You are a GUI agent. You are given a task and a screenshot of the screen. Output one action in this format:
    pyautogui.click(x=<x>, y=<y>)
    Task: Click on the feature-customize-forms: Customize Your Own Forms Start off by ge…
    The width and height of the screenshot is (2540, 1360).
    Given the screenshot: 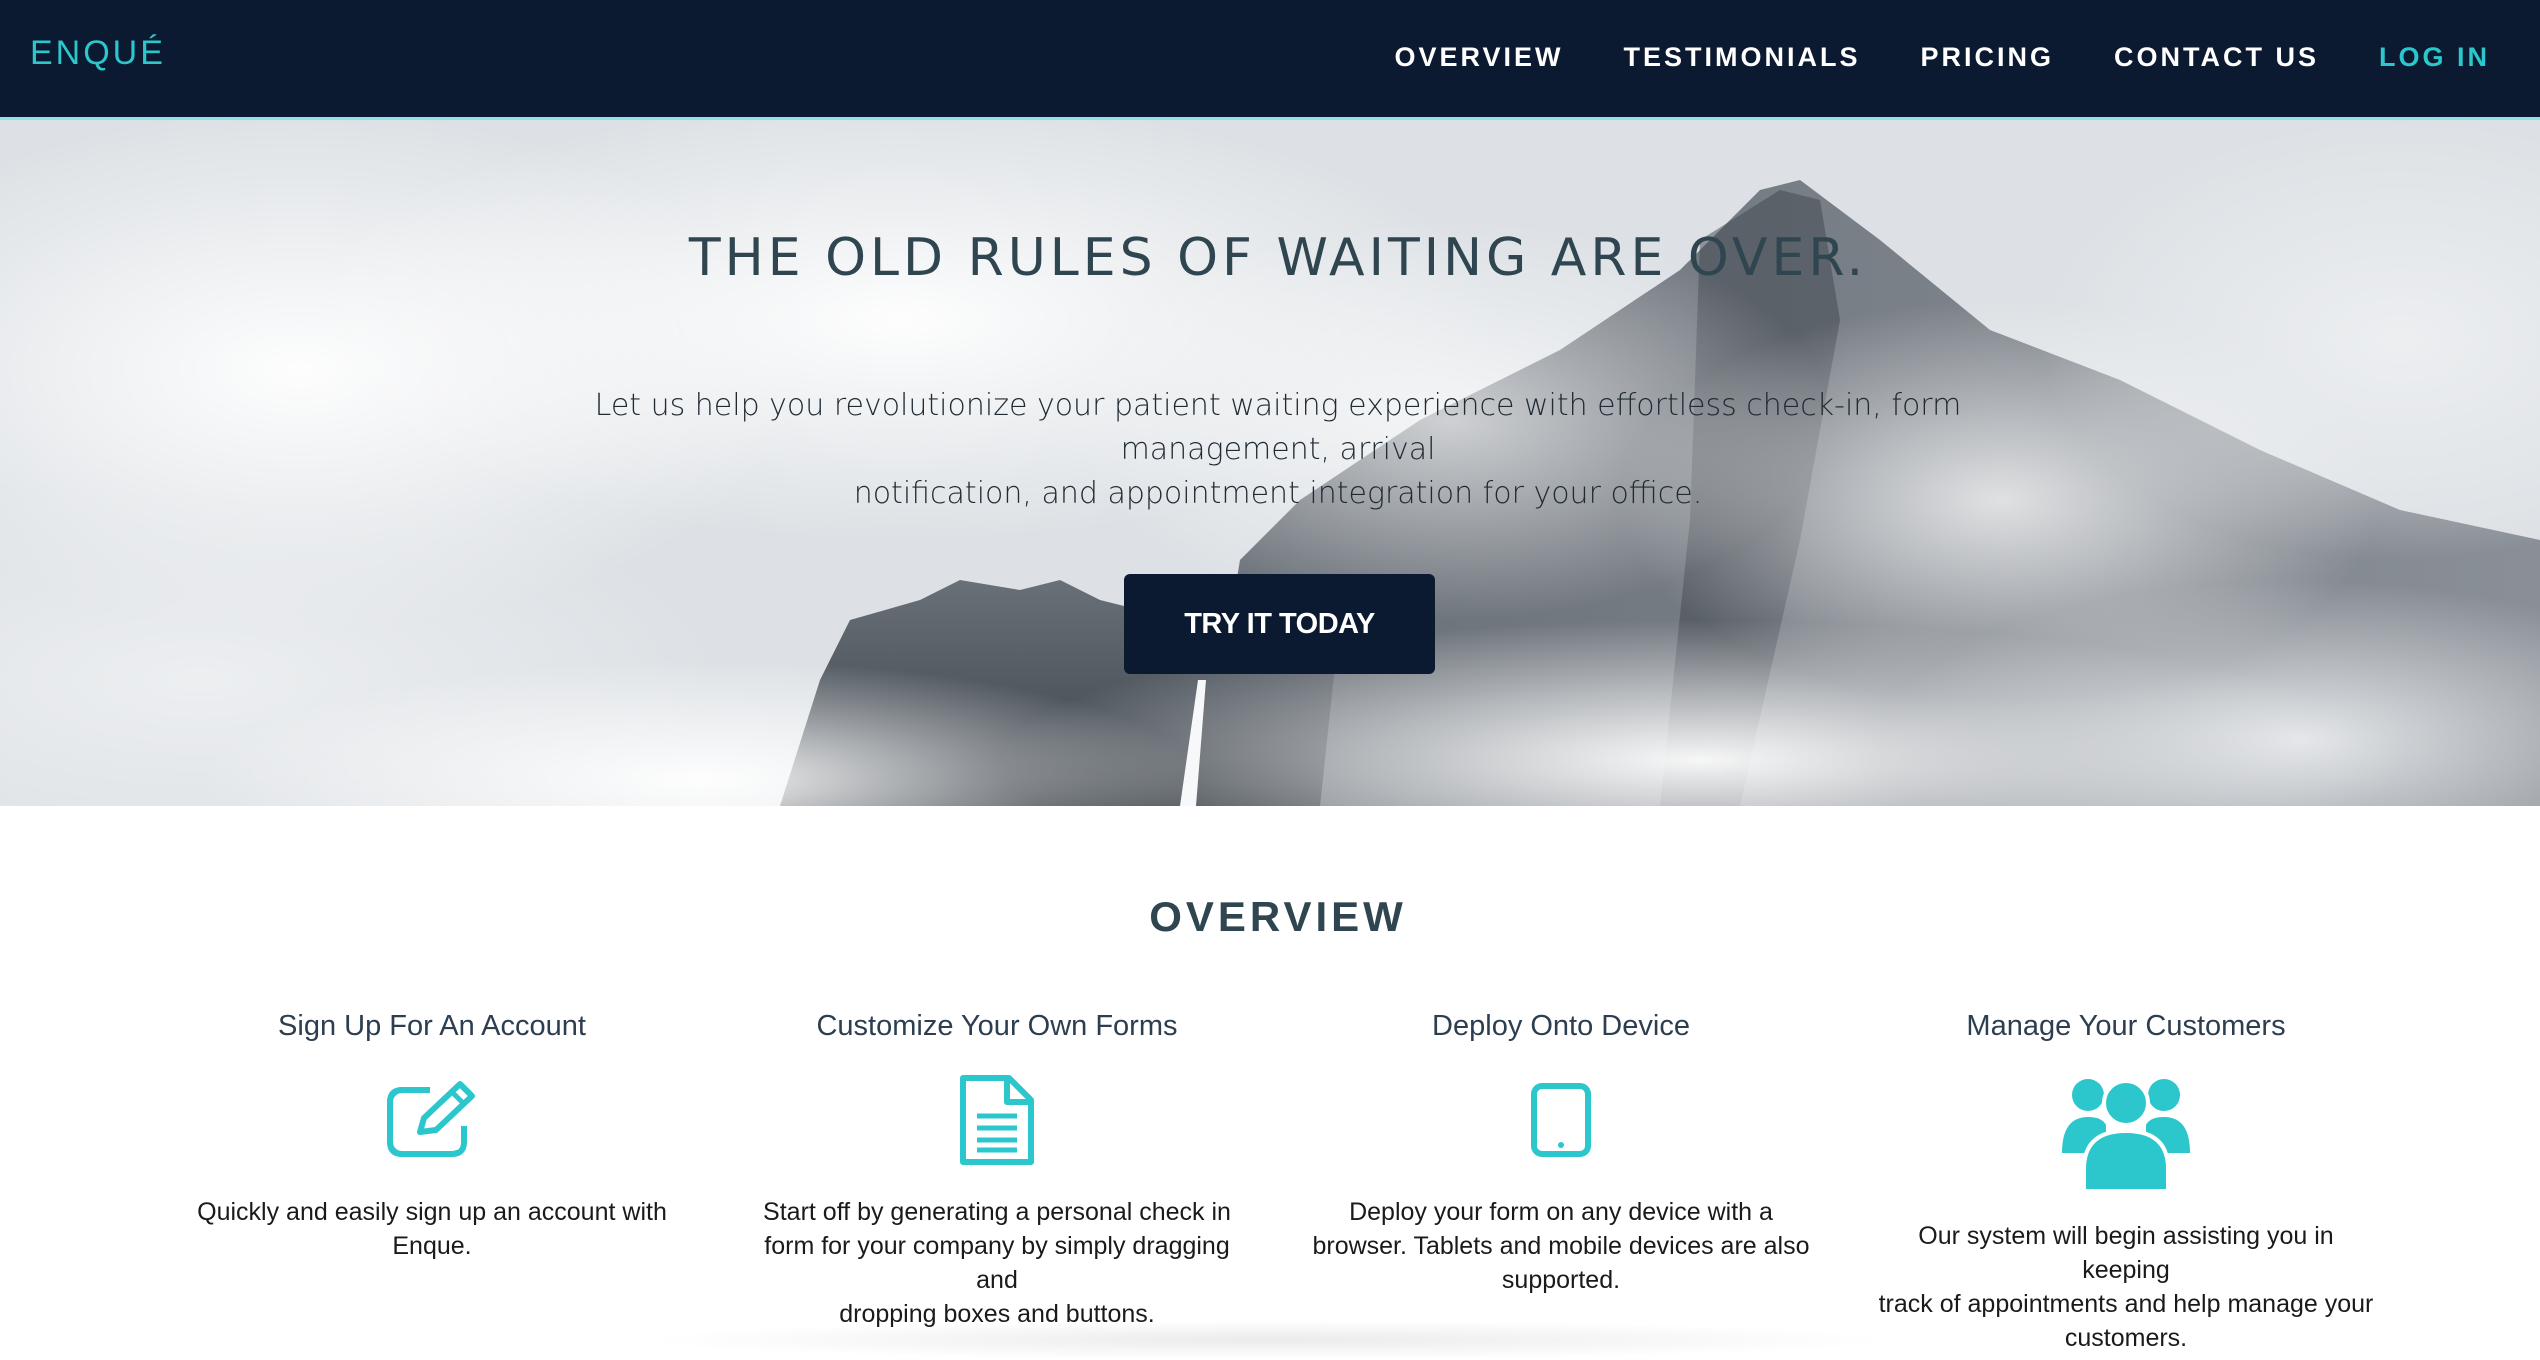 What is the action you would take?
    pyautogui.click(x=997, y=1170)
    